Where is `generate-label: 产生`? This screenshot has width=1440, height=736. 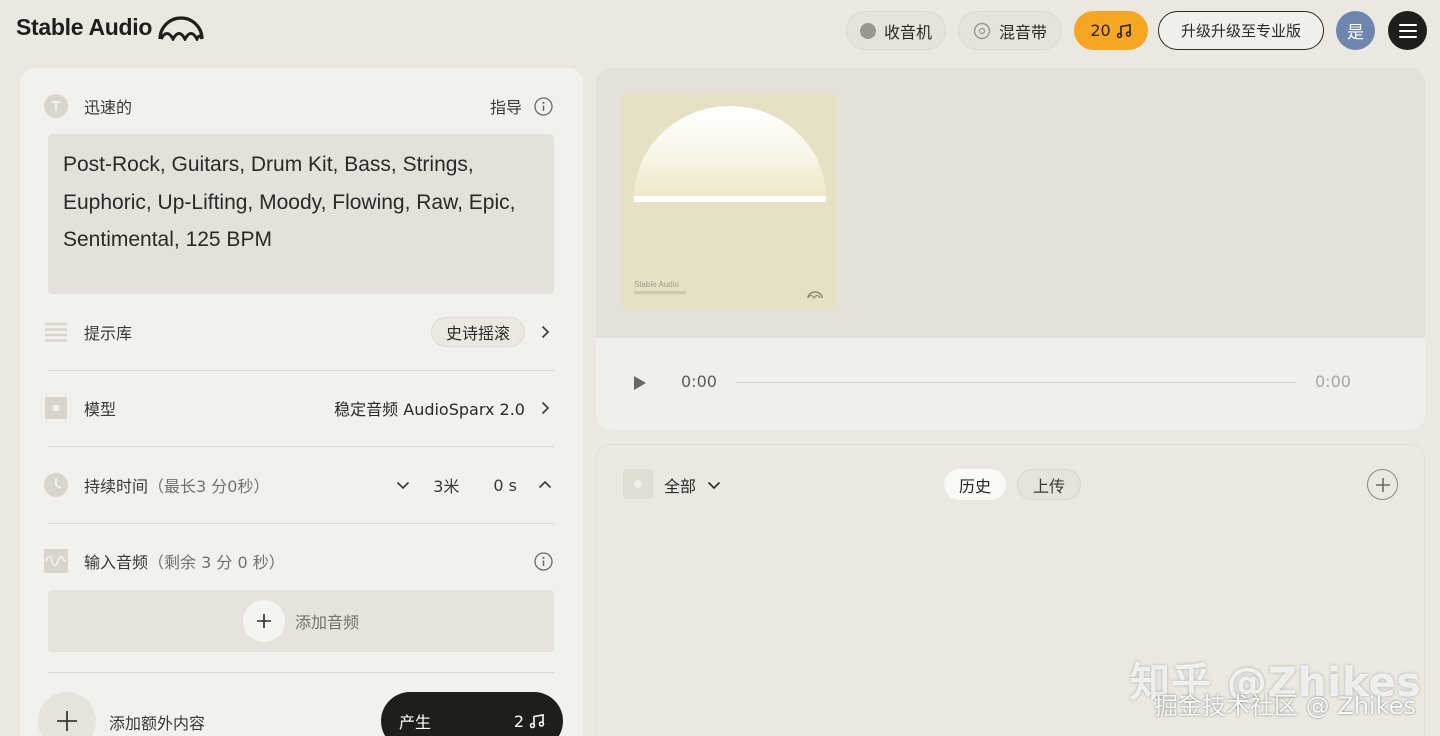 generate-label: 产生 is located at coordinates (415, 722).